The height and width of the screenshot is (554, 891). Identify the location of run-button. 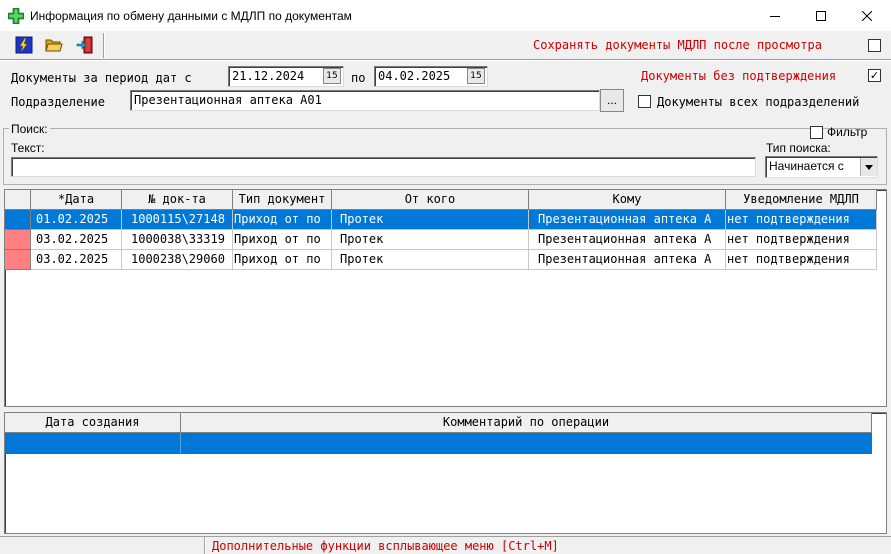
(24, 45).